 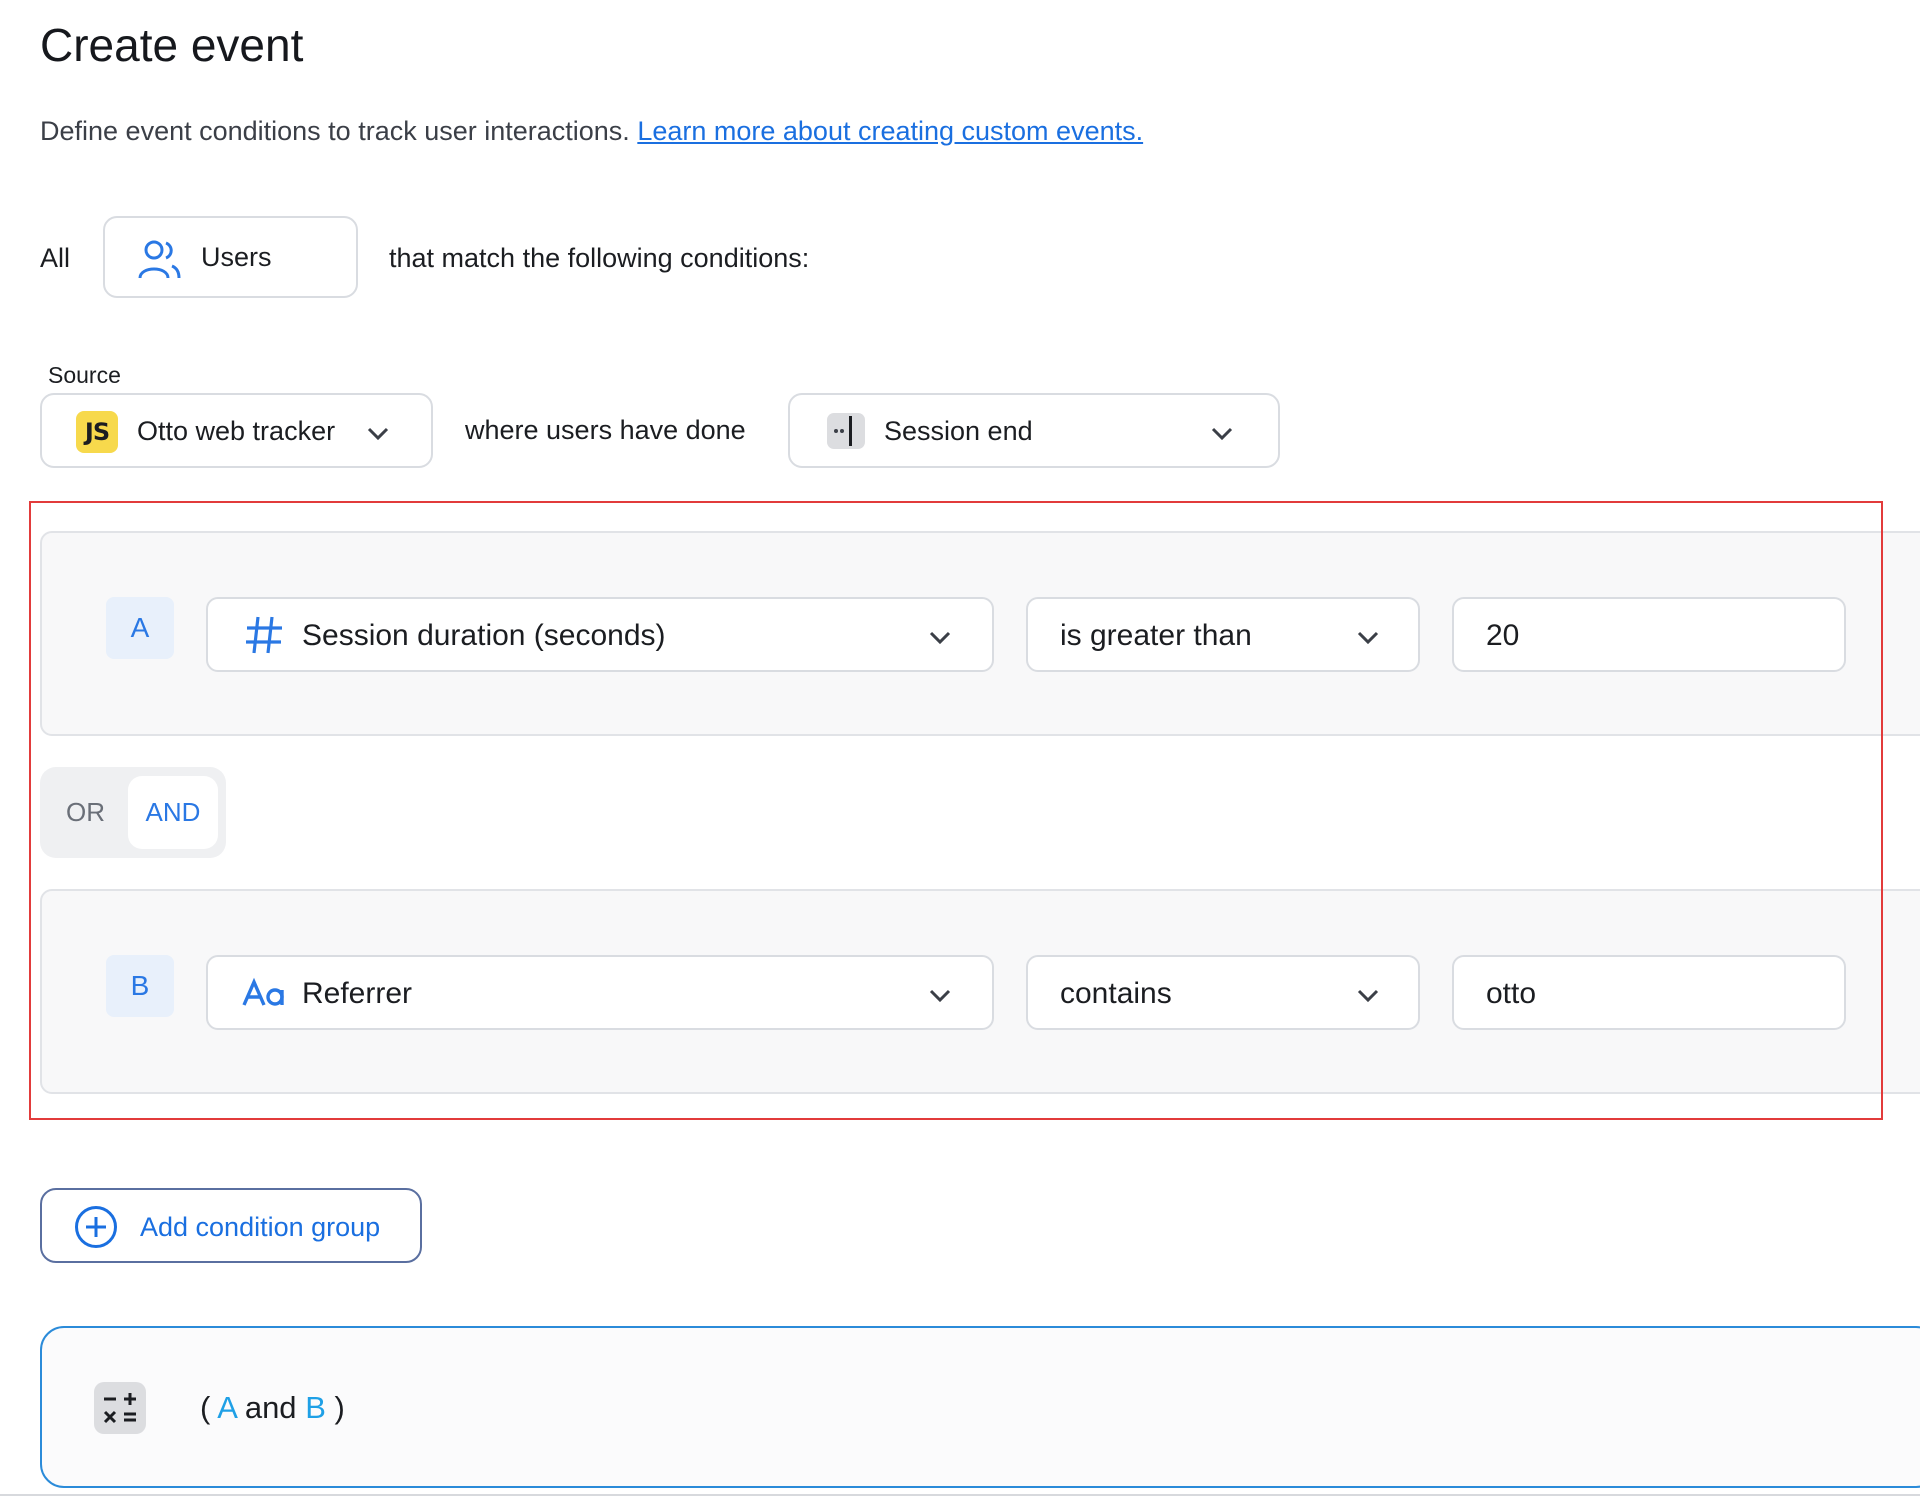 I want to click on audience-suffix: that match the following conditions:, so click(x=599, y=258).